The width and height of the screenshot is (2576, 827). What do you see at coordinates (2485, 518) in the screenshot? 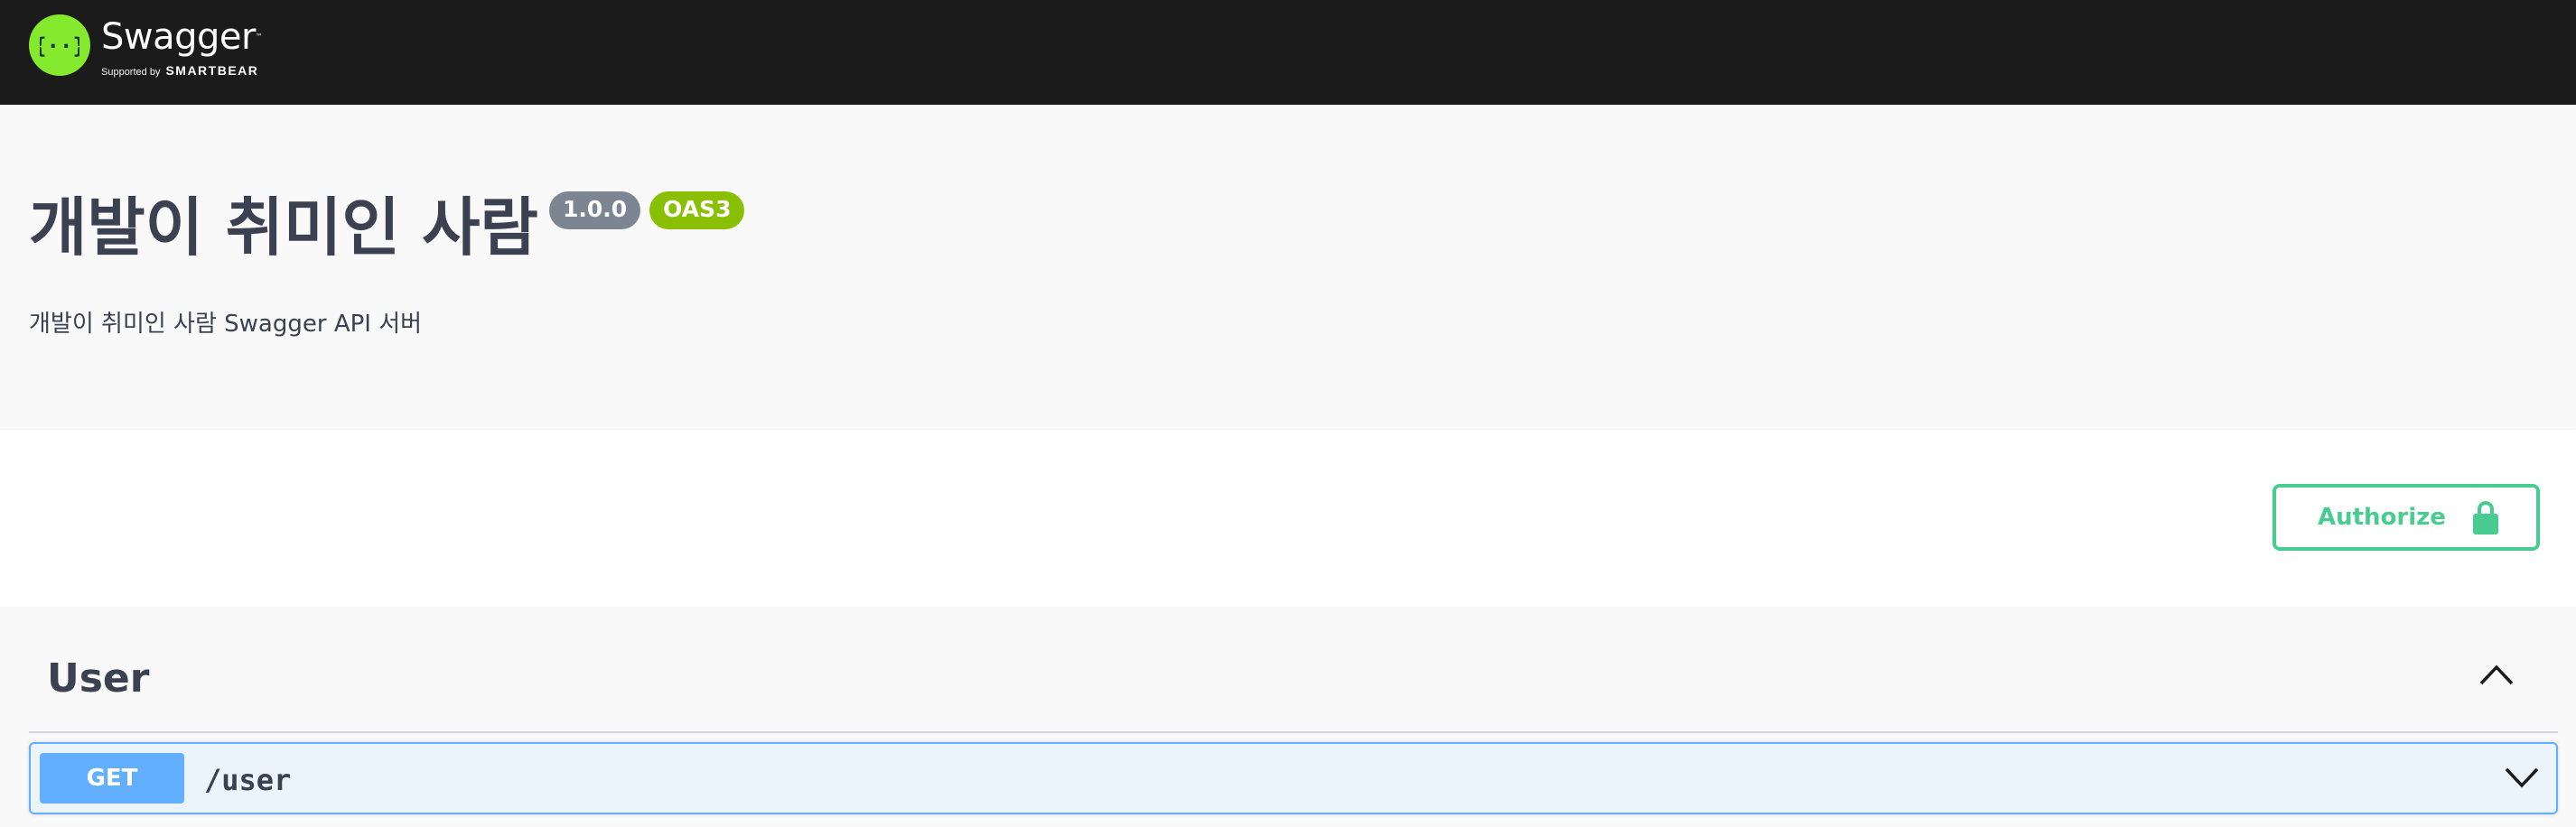
I see `lock-icon` at bounding box center [2485, 518].